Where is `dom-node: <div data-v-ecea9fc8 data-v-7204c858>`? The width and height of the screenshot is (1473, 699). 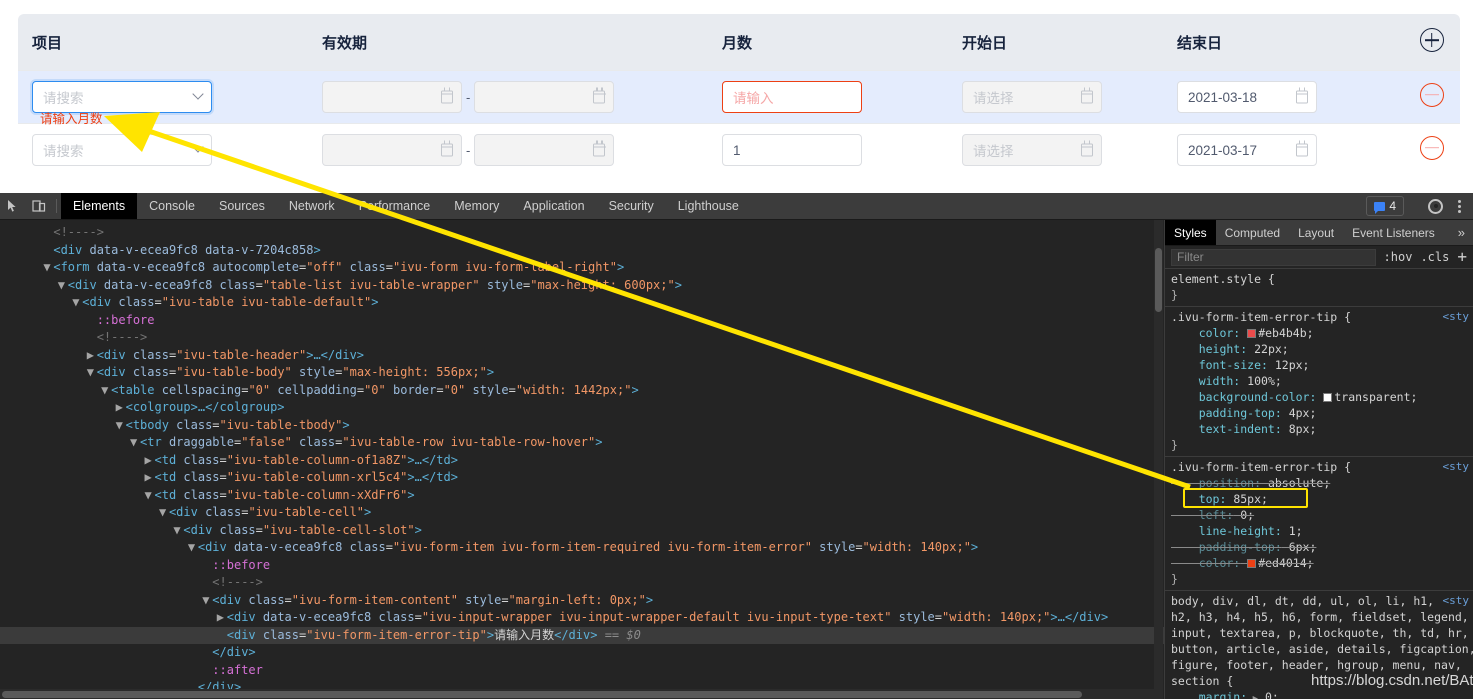 dom-node: <div data-v-ecea9fc8 data-v-7204c858> is located at coordinates (582, 251).